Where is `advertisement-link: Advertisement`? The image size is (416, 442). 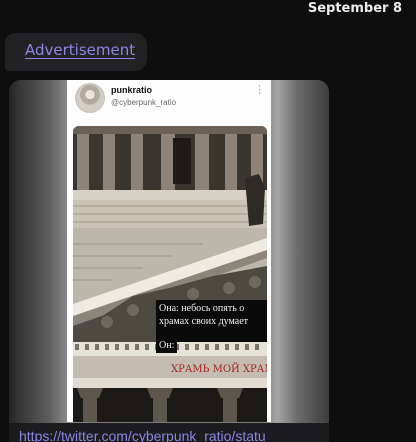 advertisement-link: Advertisement is located at coordinates (80, 50).